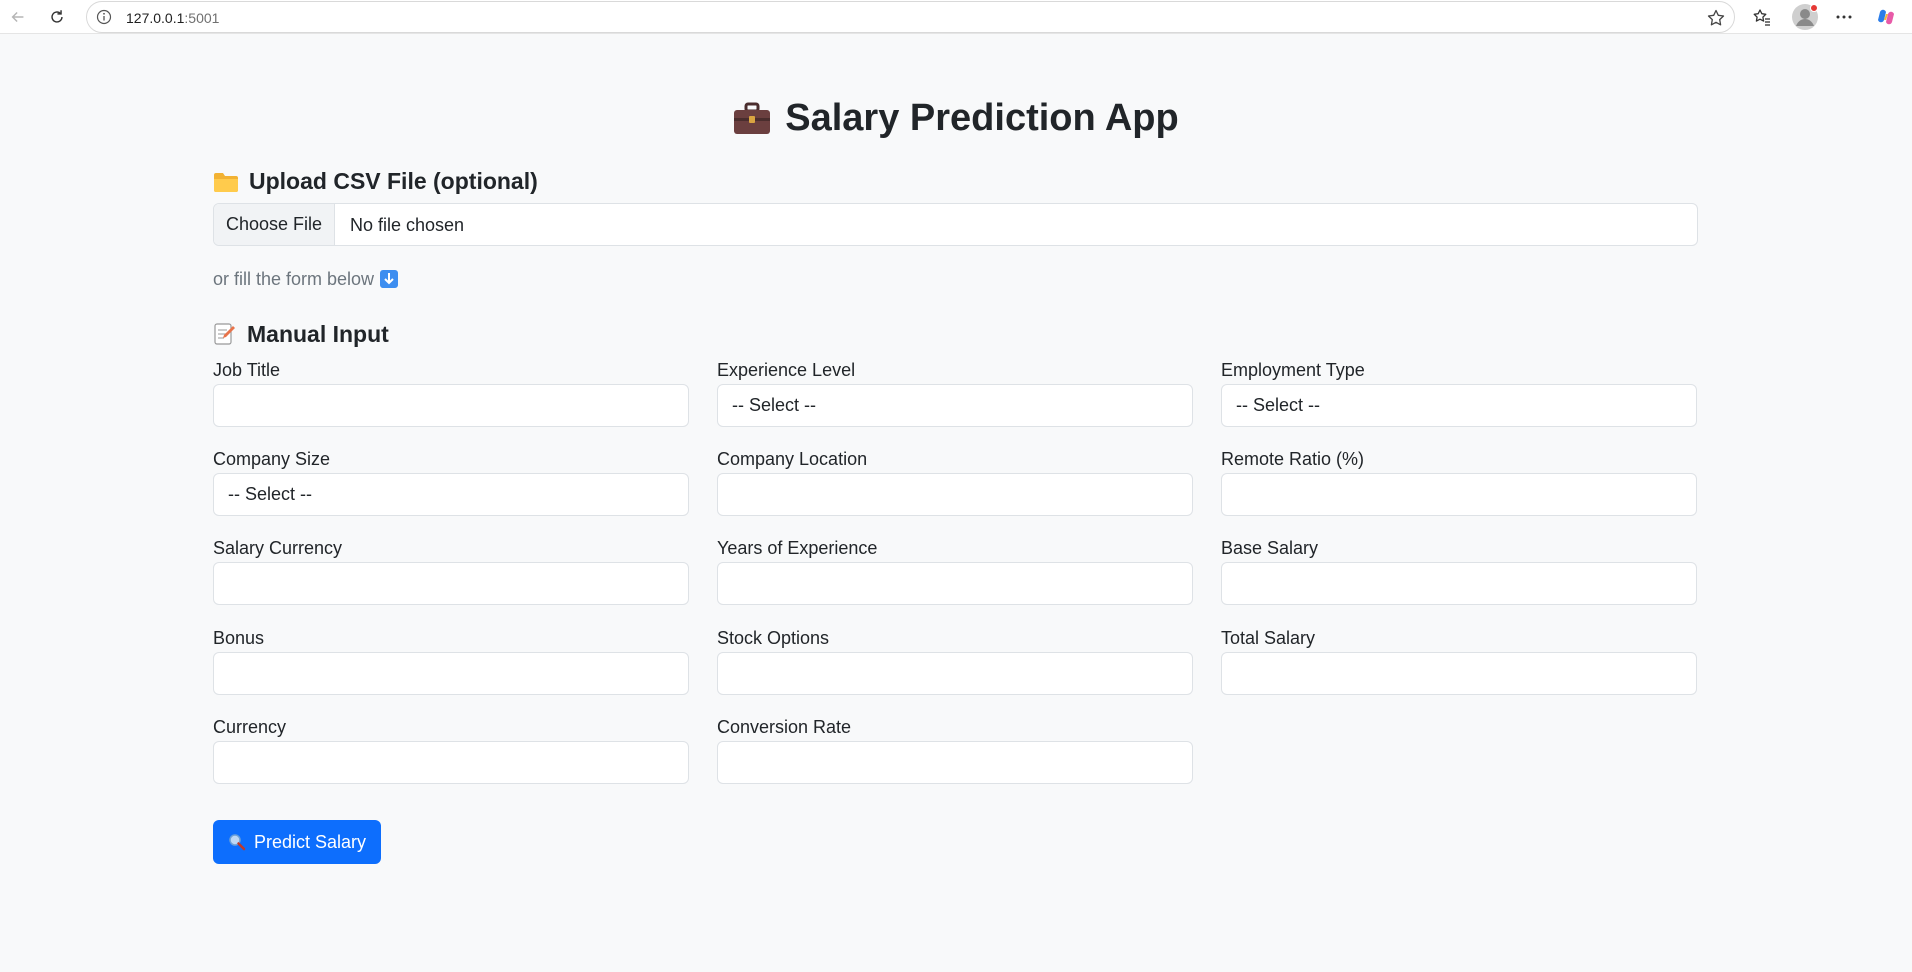  I want to click on site-info-icon, so click(104, 17).